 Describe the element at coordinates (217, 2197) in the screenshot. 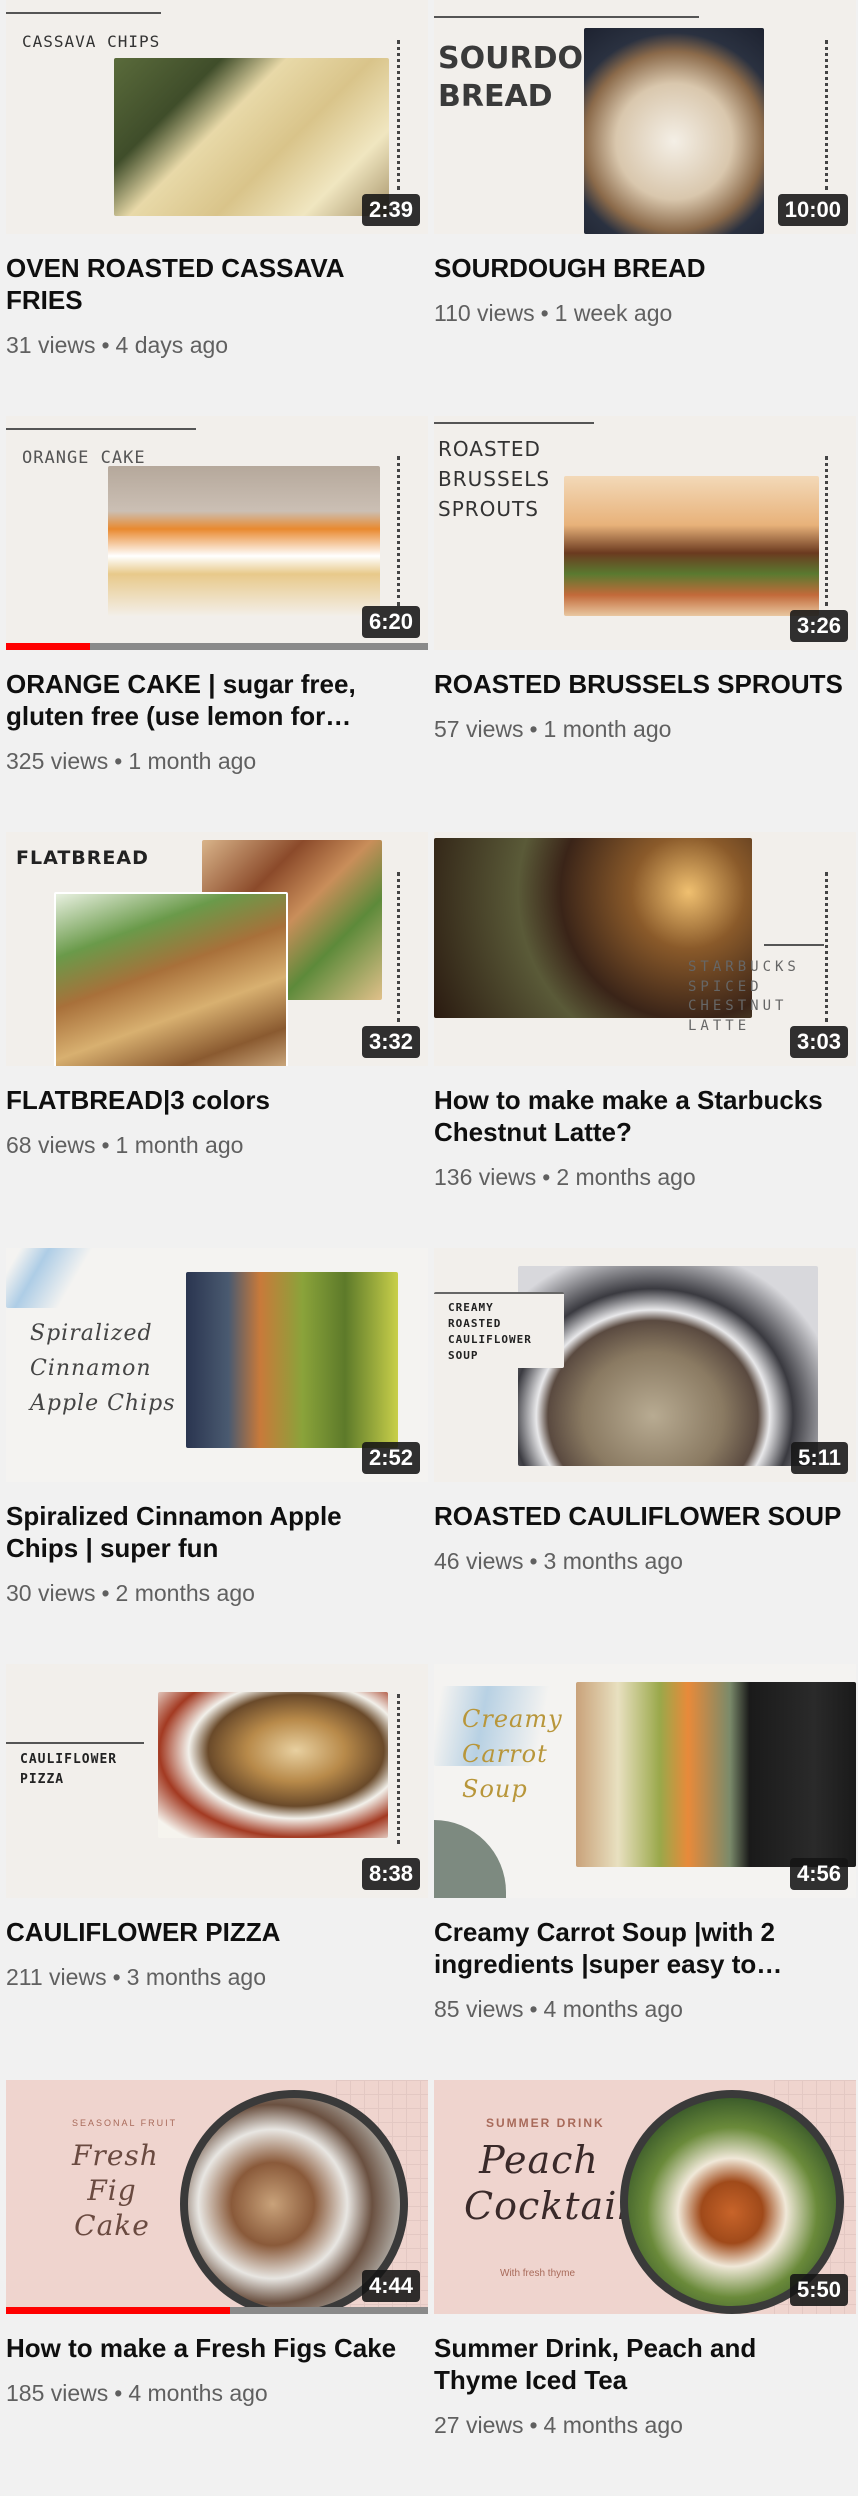

I see `video-thumbnail: SEASONAL FRUIT Fresh Fig Cake 4:44` at that location.